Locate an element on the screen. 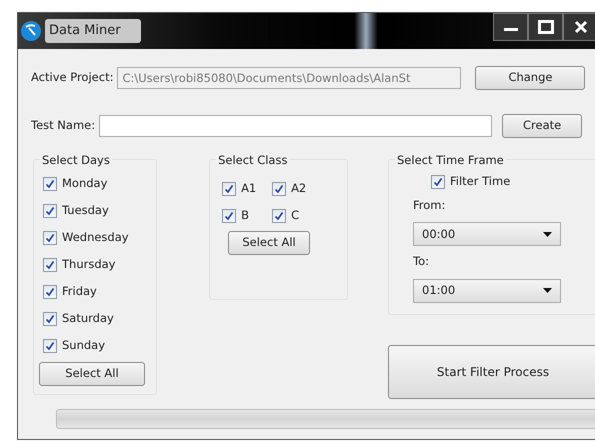  checkbox-label: Monday is located at coordinates (85, 183).